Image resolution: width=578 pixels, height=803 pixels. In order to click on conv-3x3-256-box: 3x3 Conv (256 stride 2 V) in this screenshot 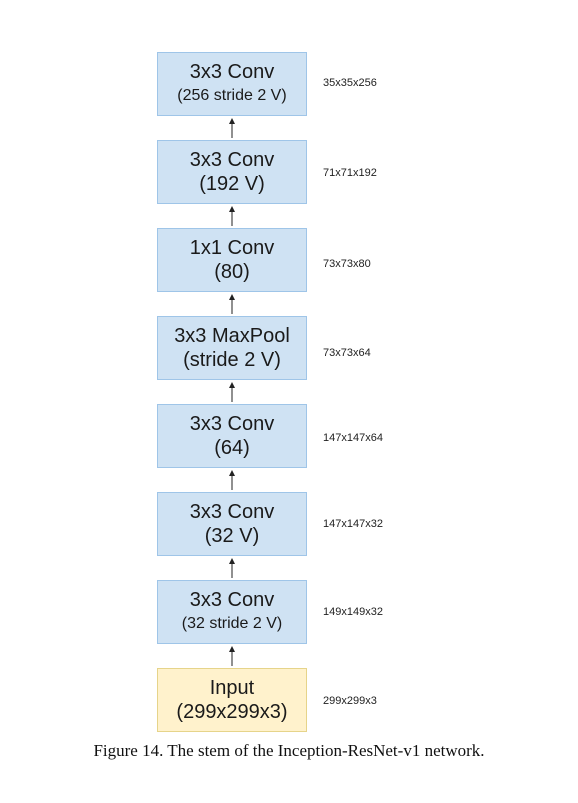, I will do `click(232, 84)`.